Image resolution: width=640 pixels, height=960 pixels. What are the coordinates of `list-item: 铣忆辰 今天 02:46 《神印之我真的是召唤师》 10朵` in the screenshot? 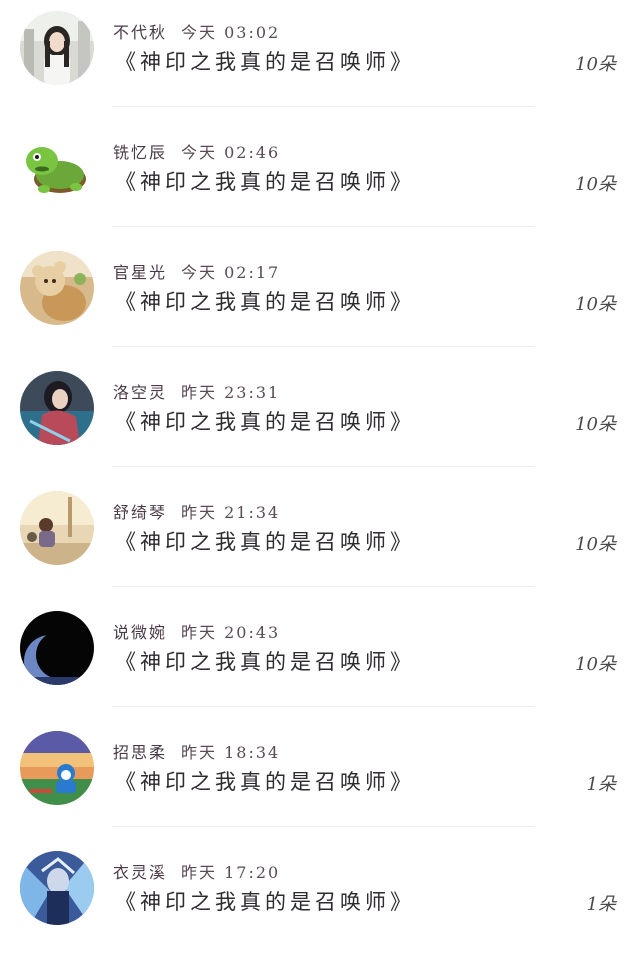 It's located at (320, 180).